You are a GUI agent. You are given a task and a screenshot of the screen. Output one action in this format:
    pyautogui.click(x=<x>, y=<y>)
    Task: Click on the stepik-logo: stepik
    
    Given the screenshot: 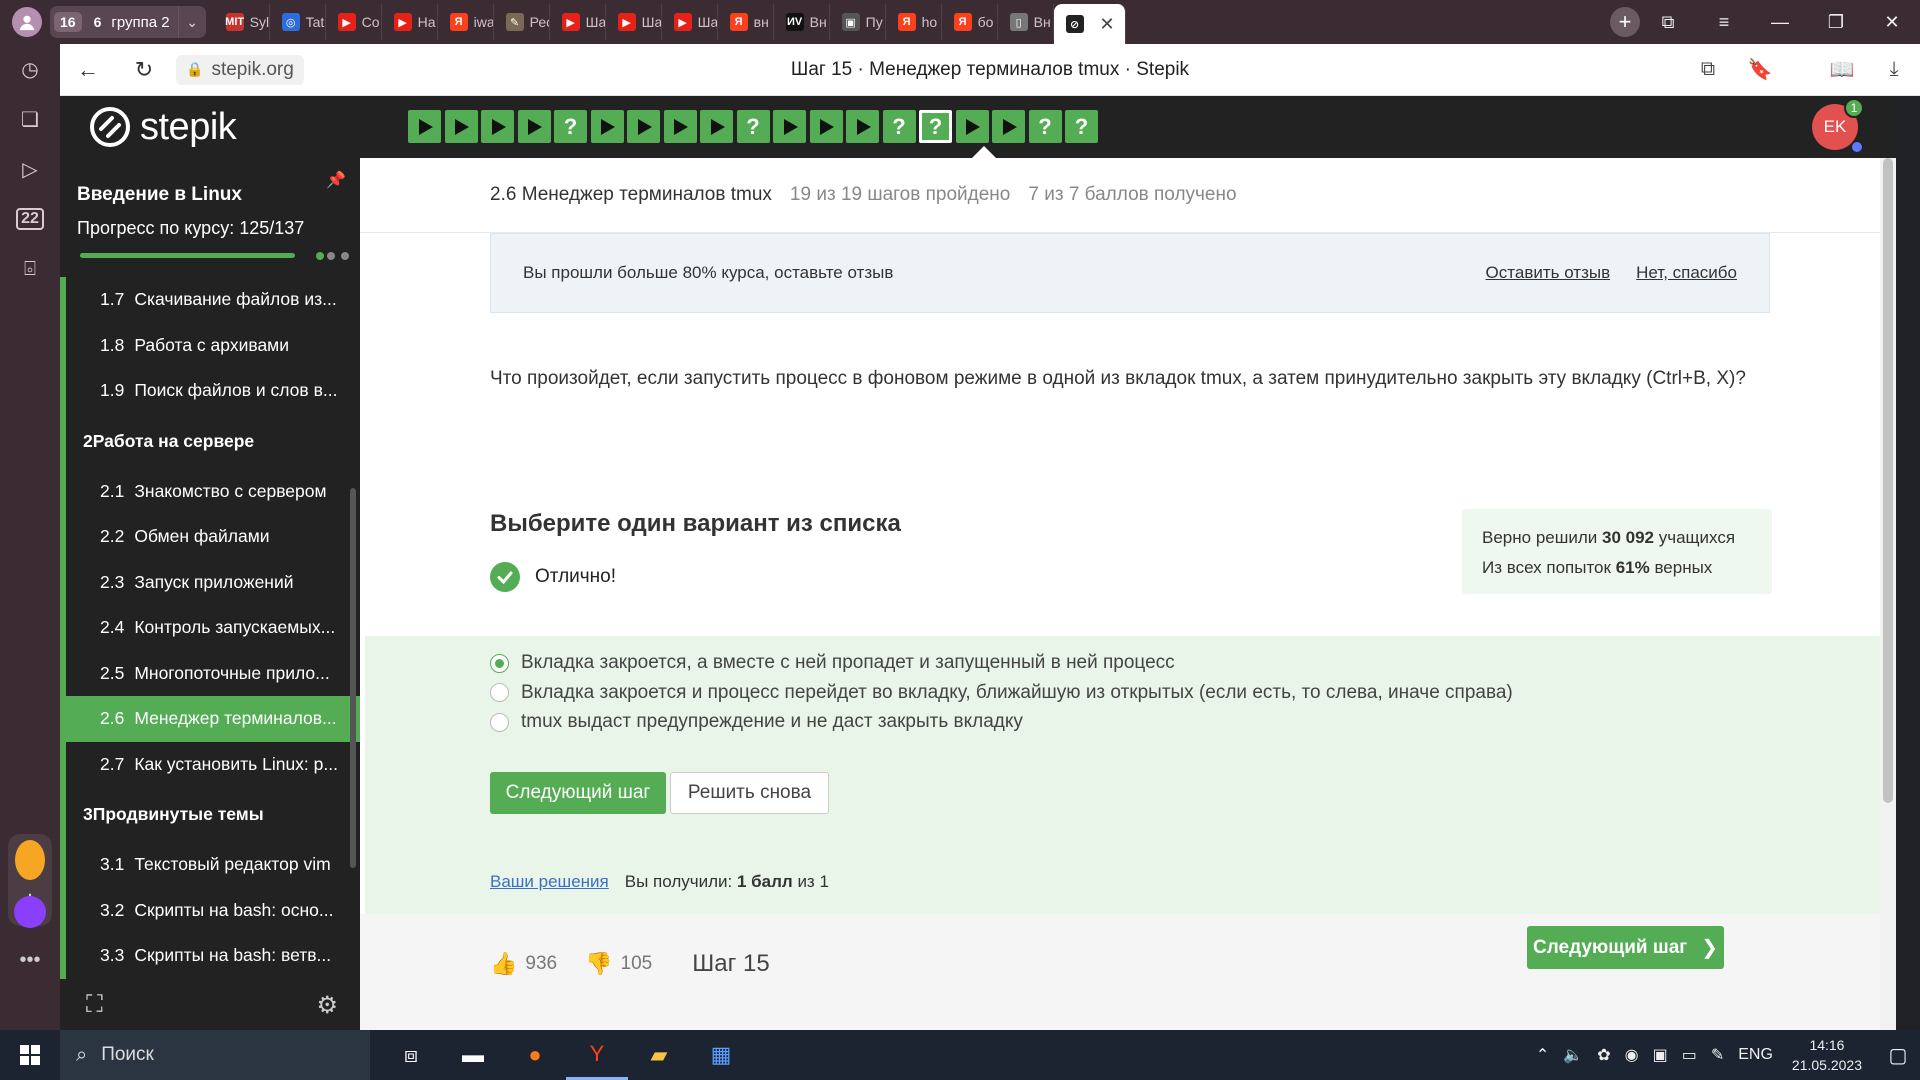 What is the action you would take?
    pyautogui.click(x=163, y=127)
    